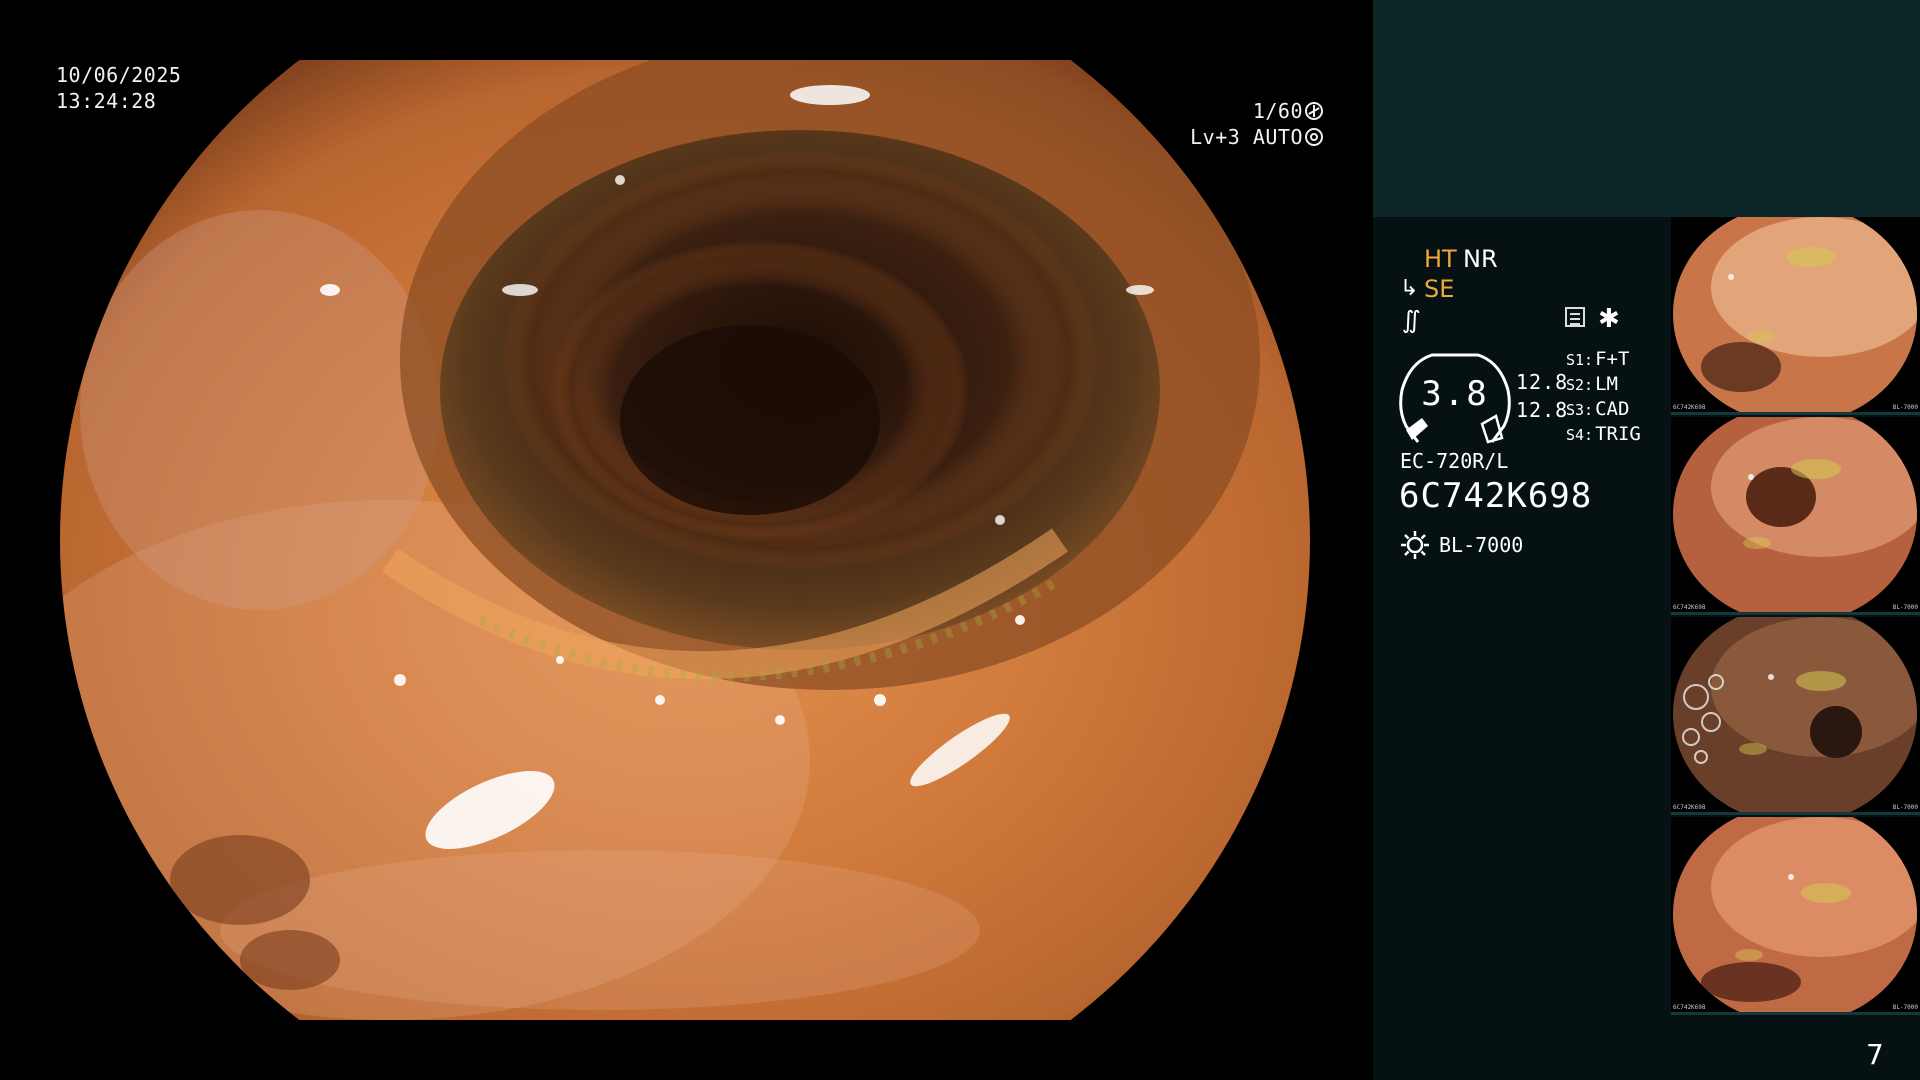 This screenshot has width=1920, height=1080. I want to click on mode-nr-label: NR, so click(1480, 259).